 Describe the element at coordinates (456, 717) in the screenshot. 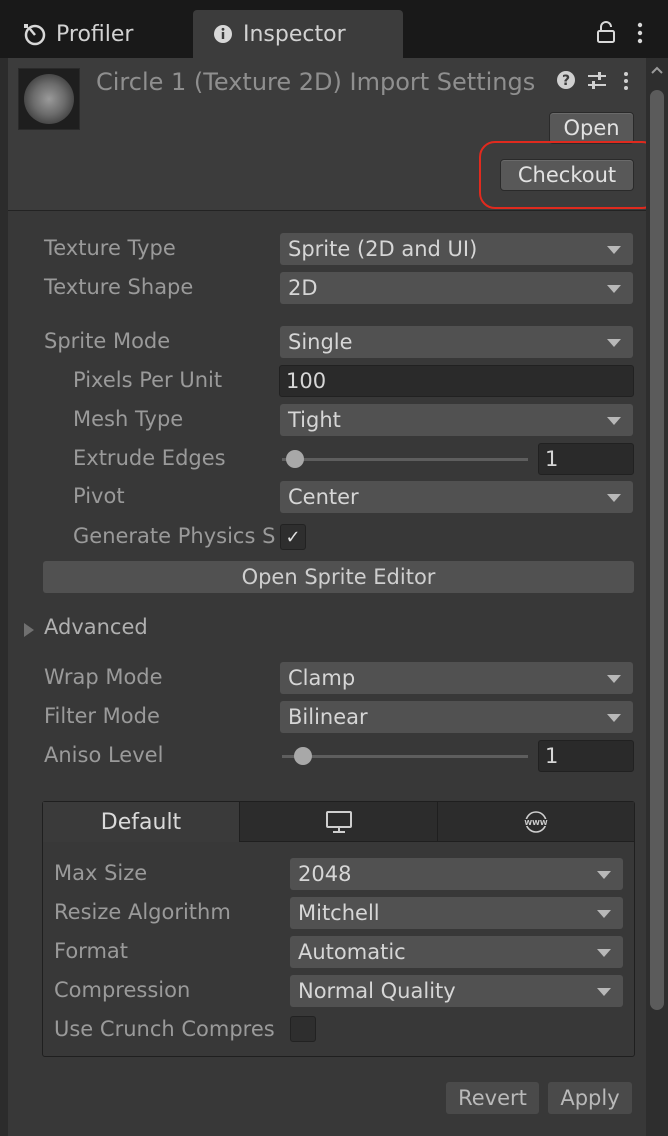

I see `filter-mode-dropdown: Bilinear` at that location.